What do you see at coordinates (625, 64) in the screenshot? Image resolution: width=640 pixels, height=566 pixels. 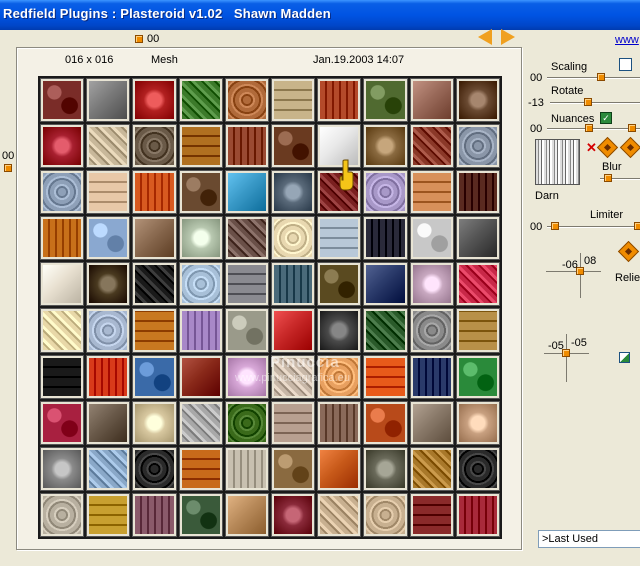 I see `scaling-checkbox` at bounding box center [625, 64].